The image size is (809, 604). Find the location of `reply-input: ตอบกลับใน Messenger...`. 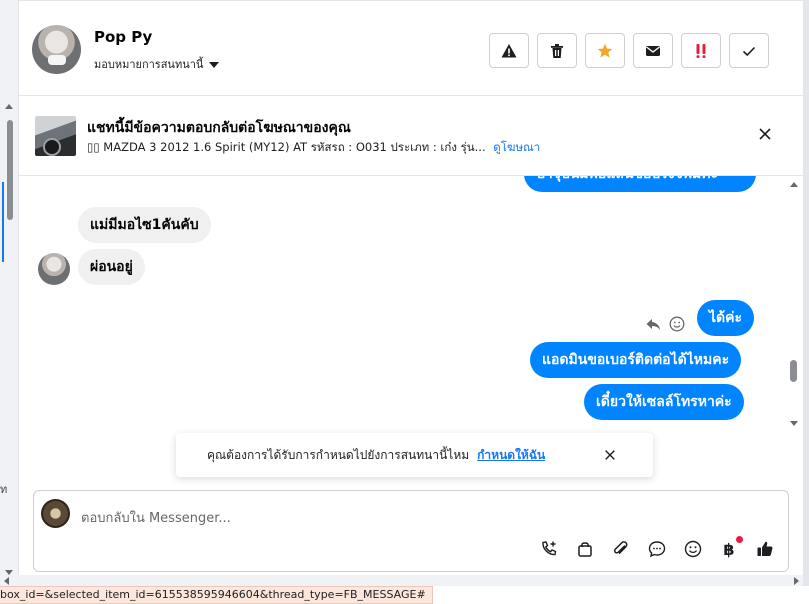

reply-input: ตอบกลับใน Messenger... is located at coordinates (156, 517).